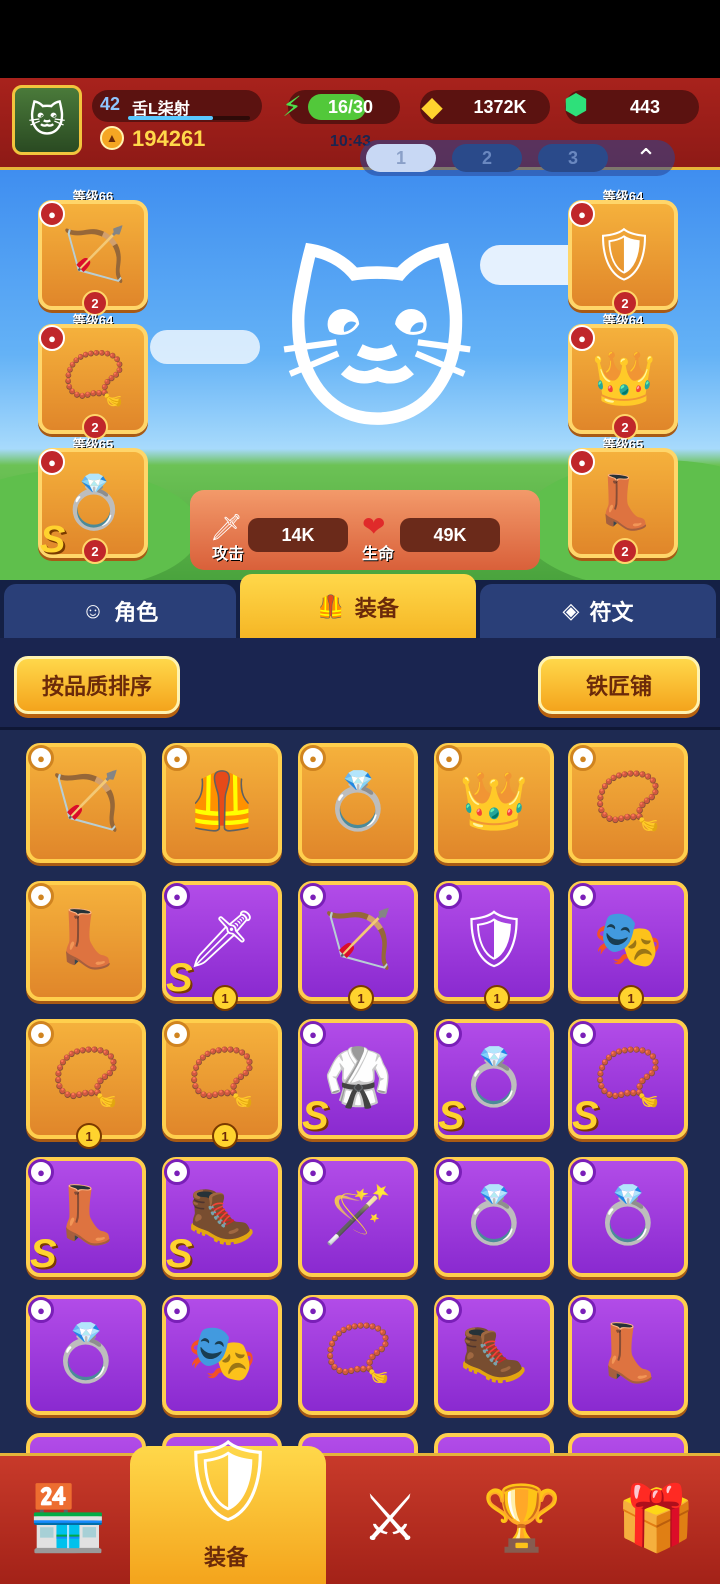  Describe the element at coordinates (360, 39) in the screenshot. I see `status-bar` at that location.